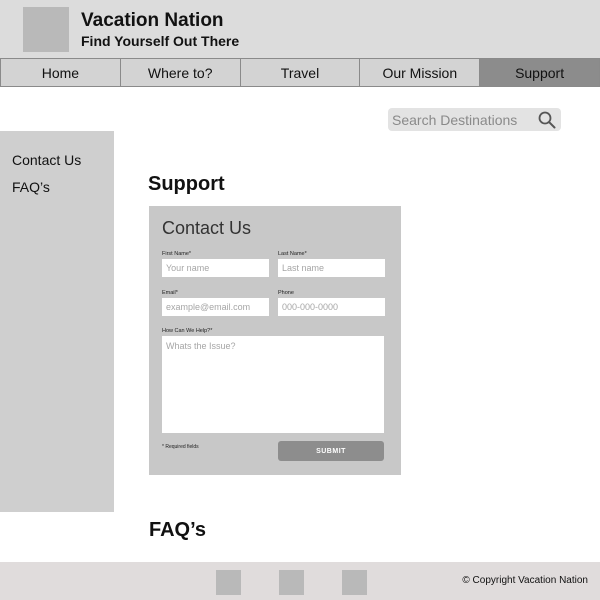 The width and height of the screenshot is (600, 600). I want to click on phone-field, so click(331, 307).